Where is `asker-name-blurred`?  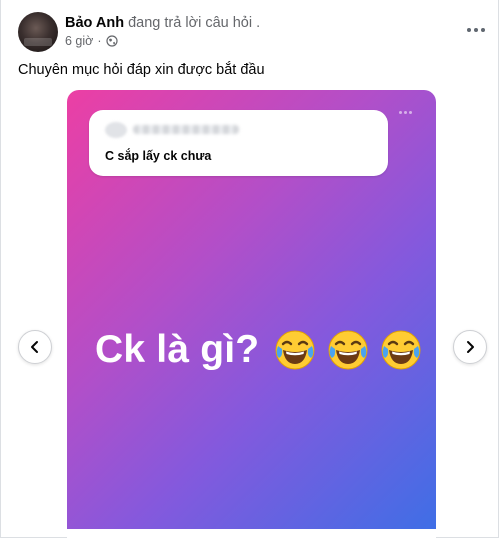 asker-name-blurred is located at coordinates (186, 129).